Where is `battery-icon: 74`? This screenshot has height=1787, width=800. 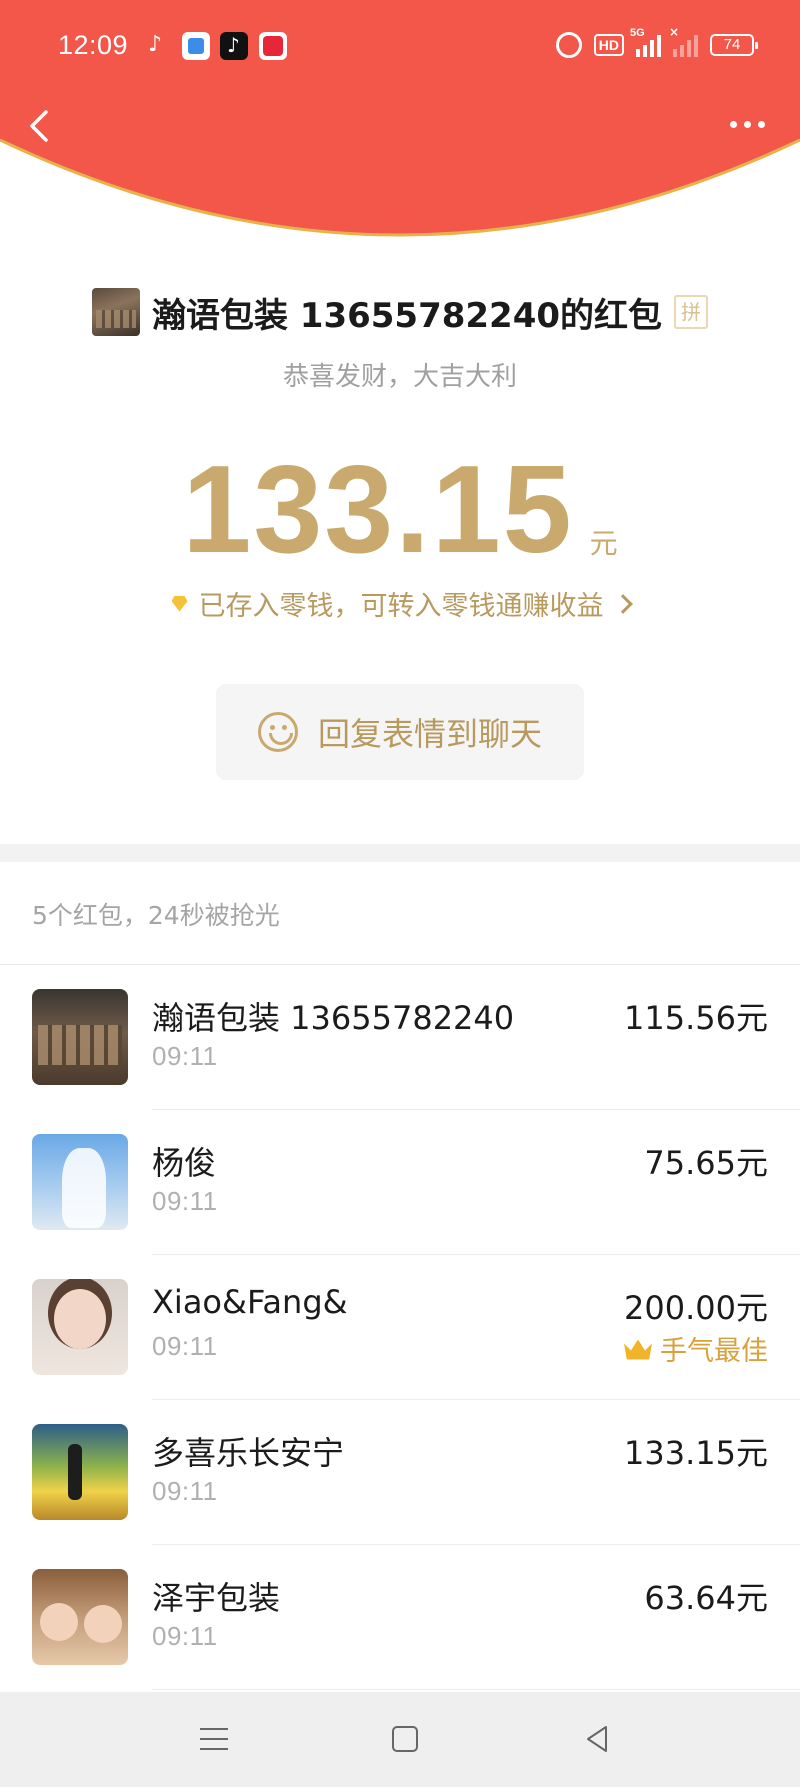
battery-icon: 74 is located at coordinates (734, 45).